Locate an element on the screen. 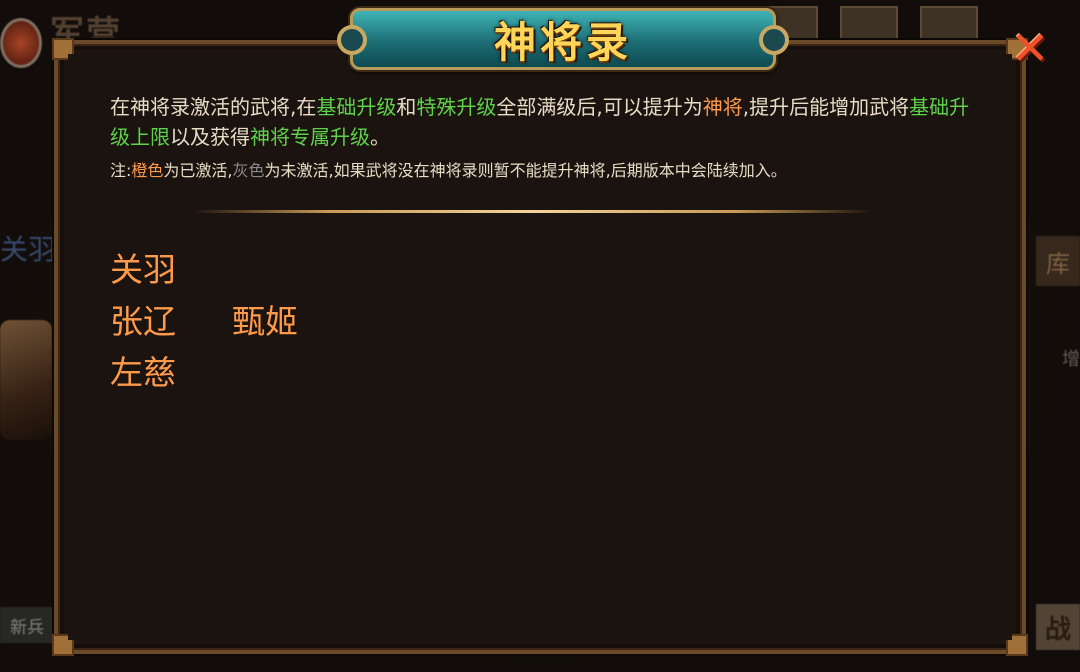  description-text: 全部满级后,可以提升为 is located at coordinates (599, 107).